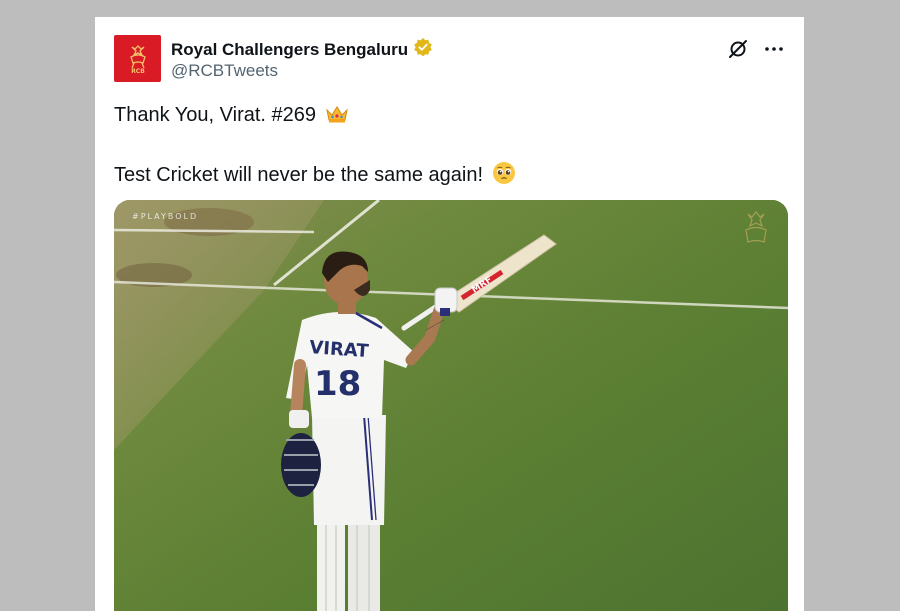 Image resolution: width=900 pixels, height=611 pixels. What do you see at coordinates (449, 116) in the screenshot?
I see `tweet-line-1: Thank You, Virat. #269` at bounding box center [449, 116].